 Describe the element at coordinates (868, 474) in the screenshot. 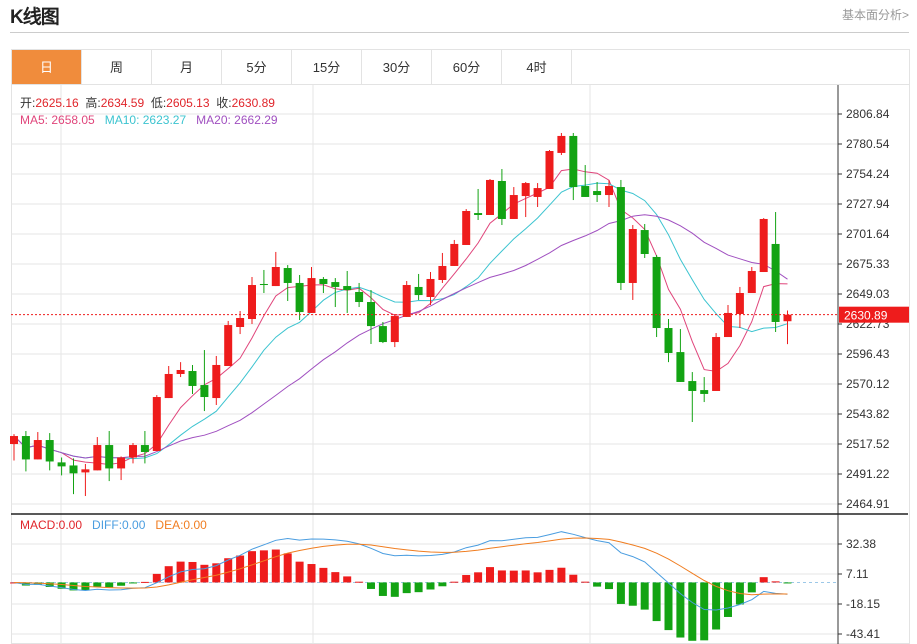

I see `price-axis-label: 2491.22` at that location.